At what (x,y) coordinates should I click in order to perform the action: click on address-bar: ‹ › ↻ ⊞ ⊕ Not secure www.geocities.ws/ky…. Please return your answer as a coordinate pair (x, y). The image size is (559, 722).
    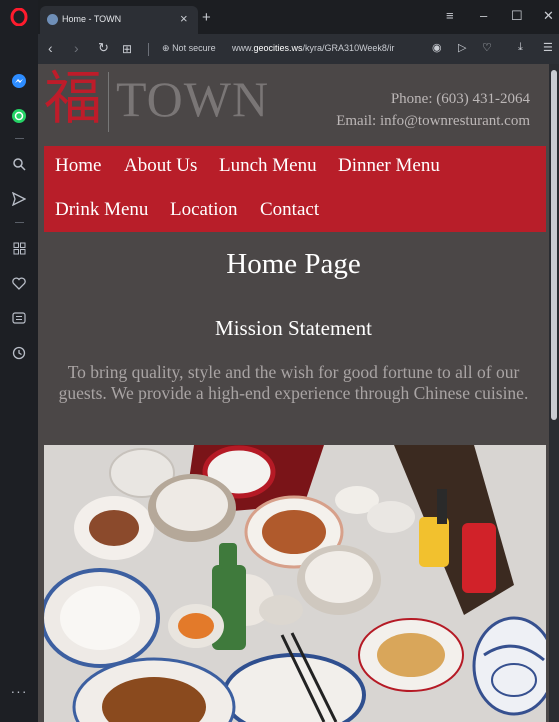
    Looking at the image, I should click on (298, 49).